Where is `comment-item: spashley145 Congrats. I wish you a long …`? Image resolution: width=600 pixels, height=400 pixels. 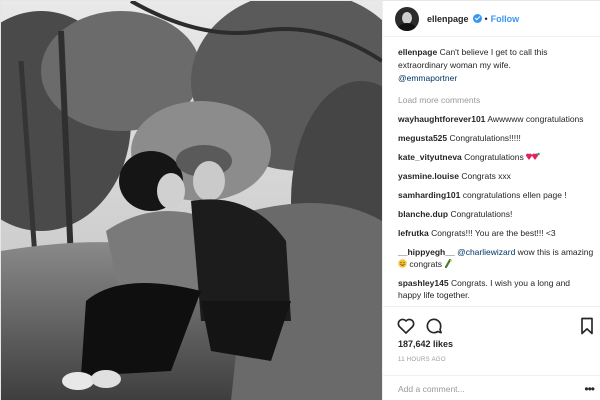 comment-item: spashley145 Congrats. I wish you a long … is located at coordinates (496, 289).